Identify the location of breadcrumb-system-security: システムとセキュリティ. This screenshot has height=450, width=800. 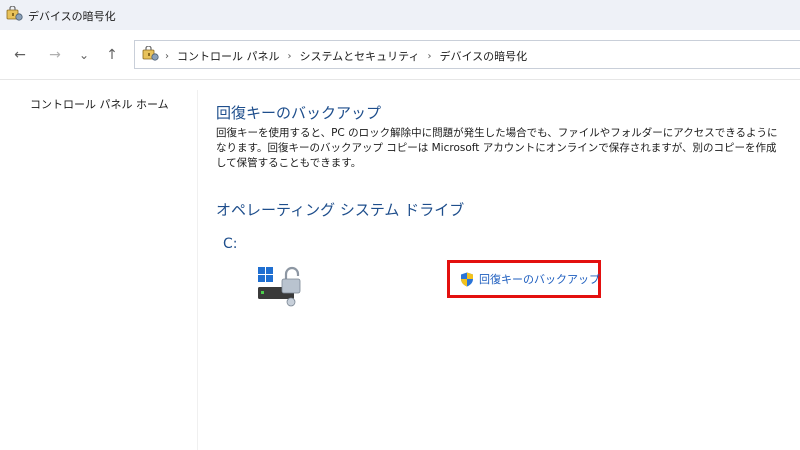
(360, 56).